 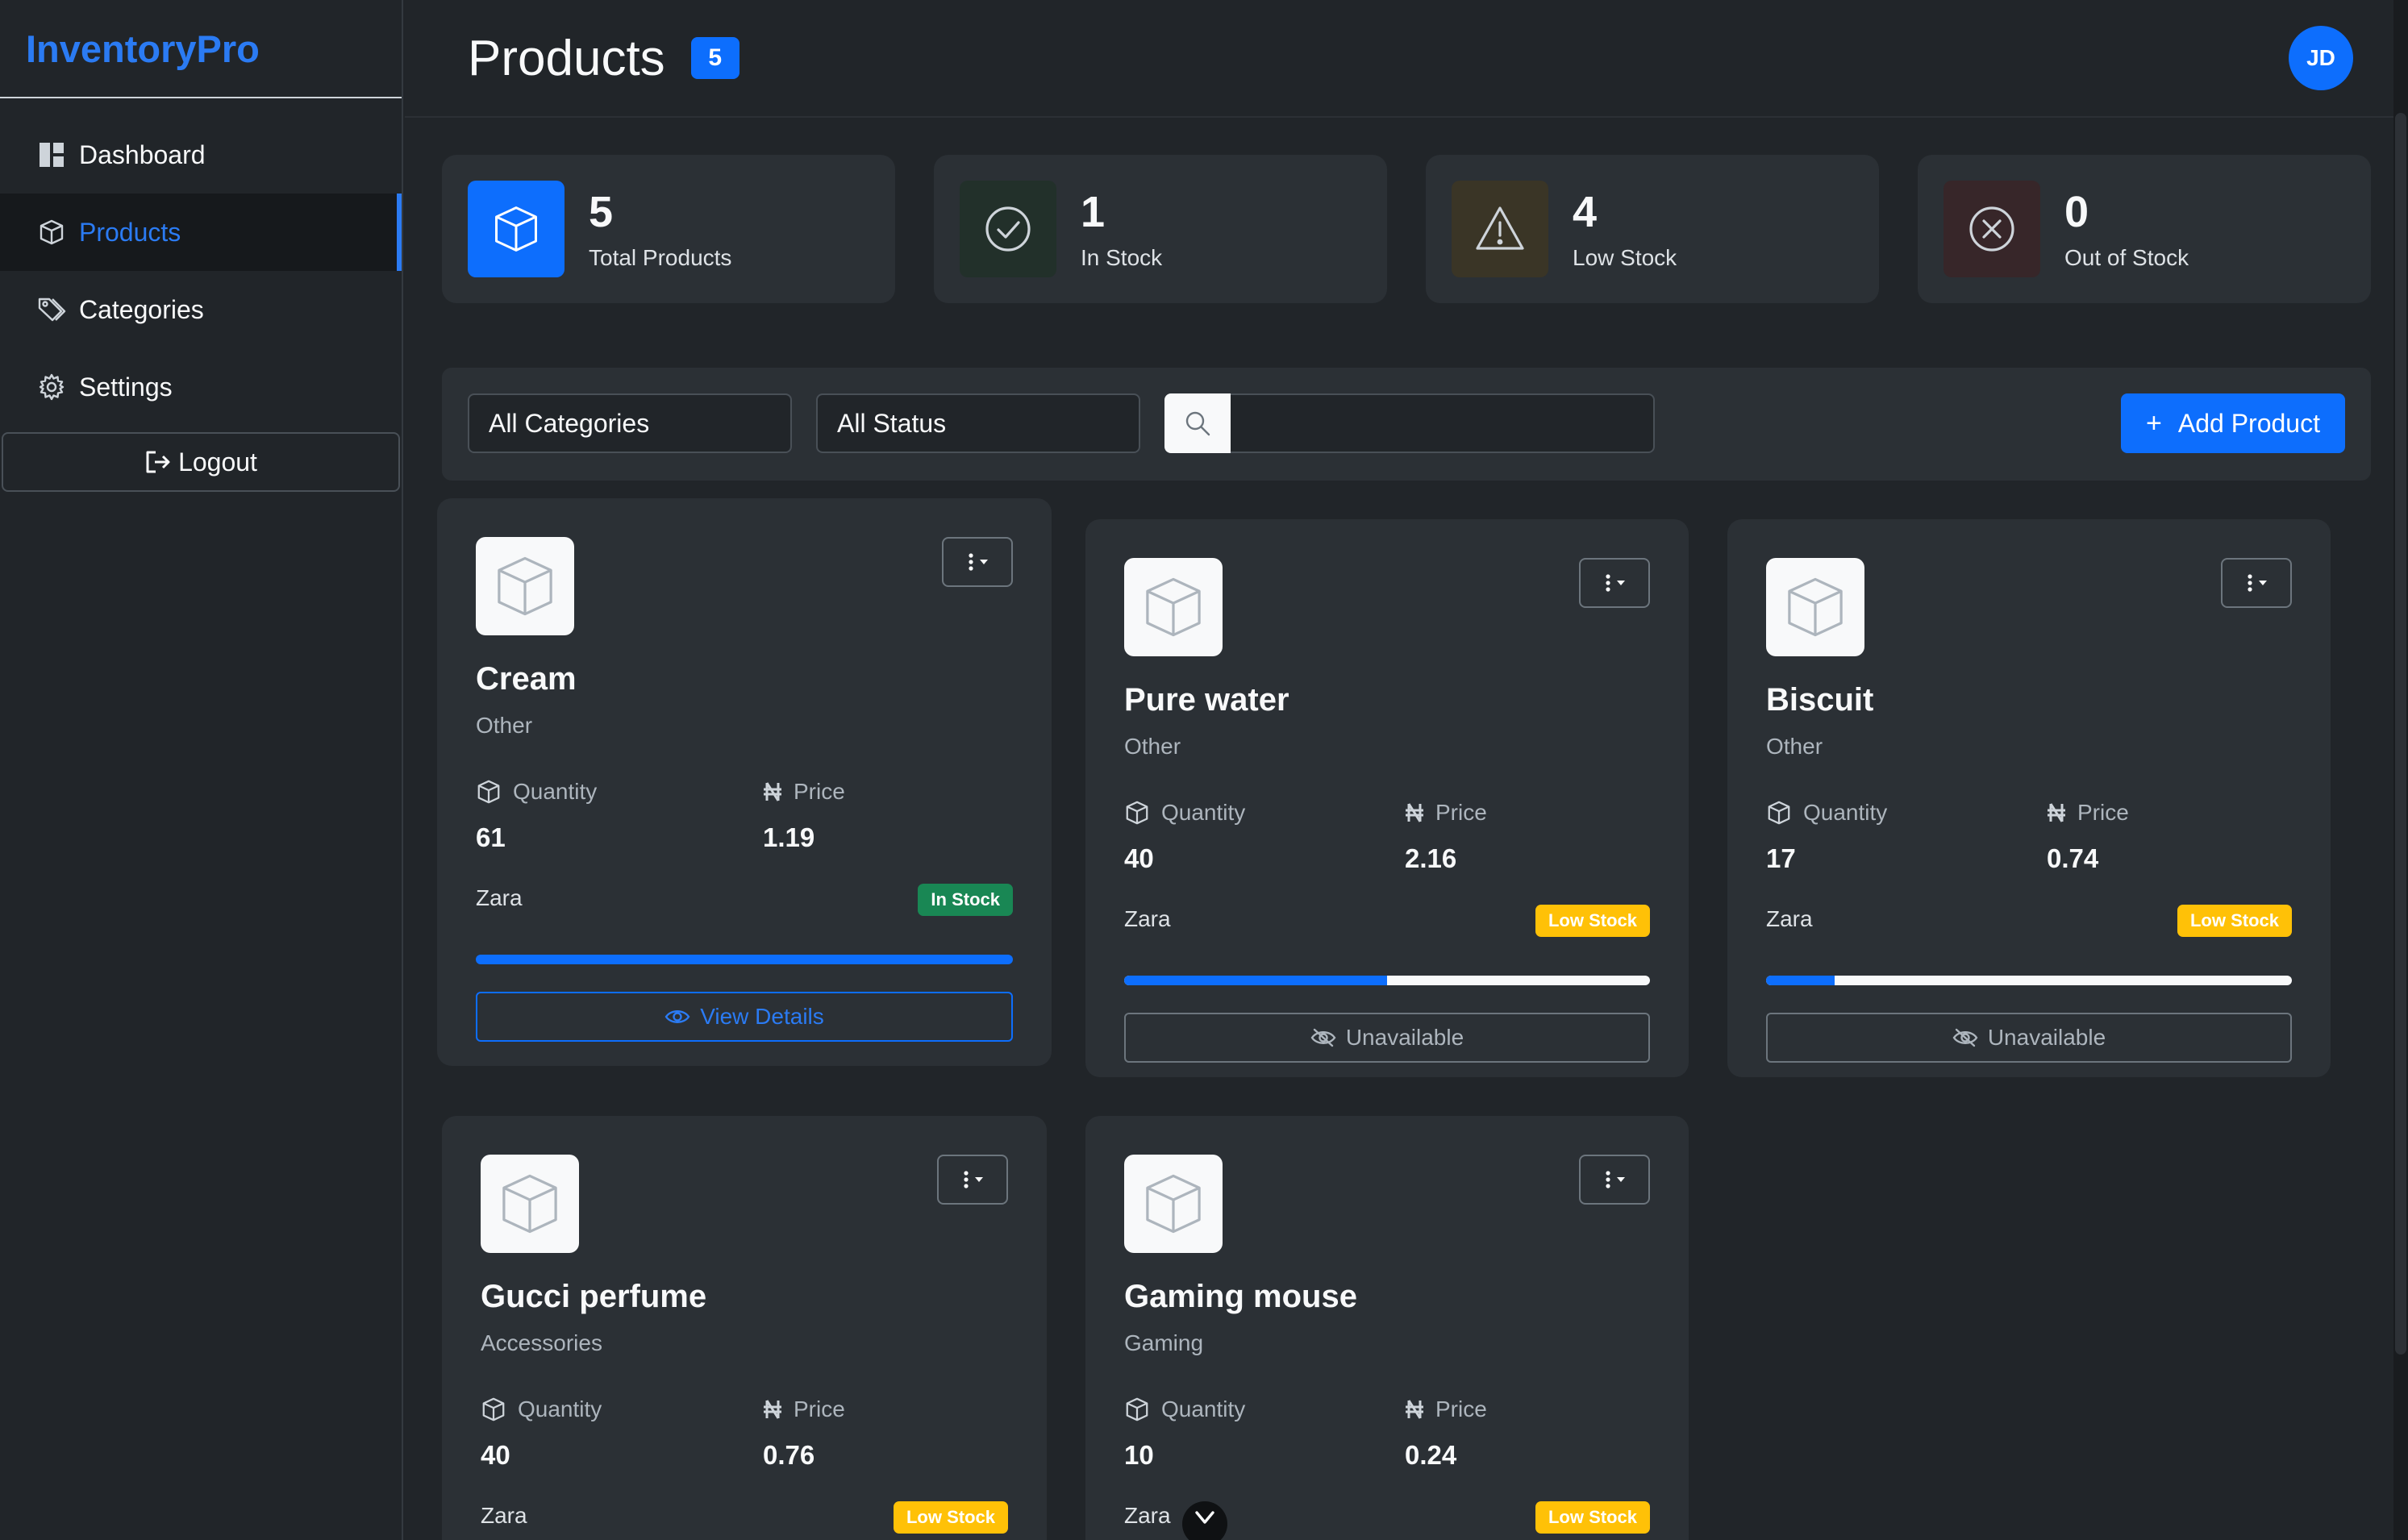 I want to click on category-select: All Categories, so click(x=630, y=423).